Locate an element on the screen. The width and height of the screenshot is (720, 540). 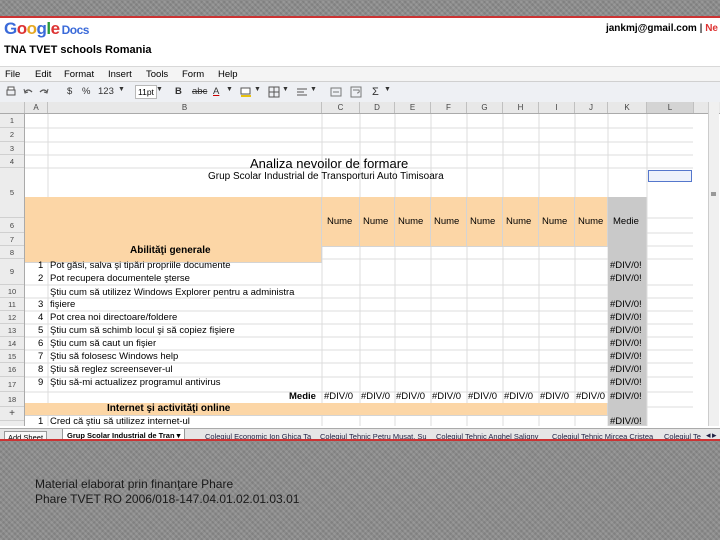
column-header: I is located at coordinates (557, 107).